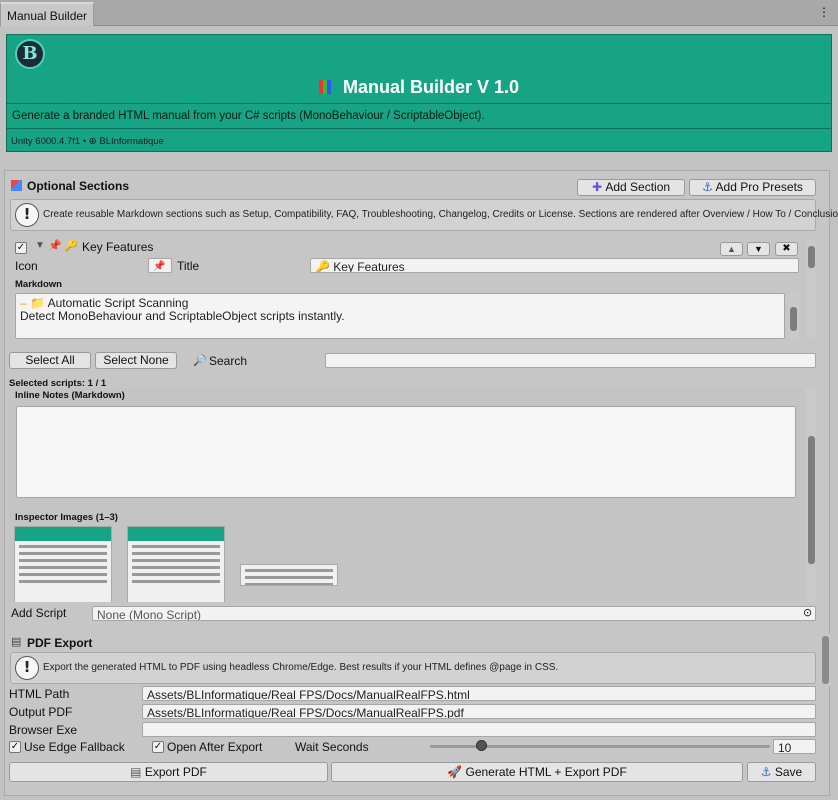 This screenshot has width=838, height=800. What do you see at coordinates (149, 614) in the screenshot?
I see `add-script-value: None (Mono Script)` at bounding box center [149, 614].